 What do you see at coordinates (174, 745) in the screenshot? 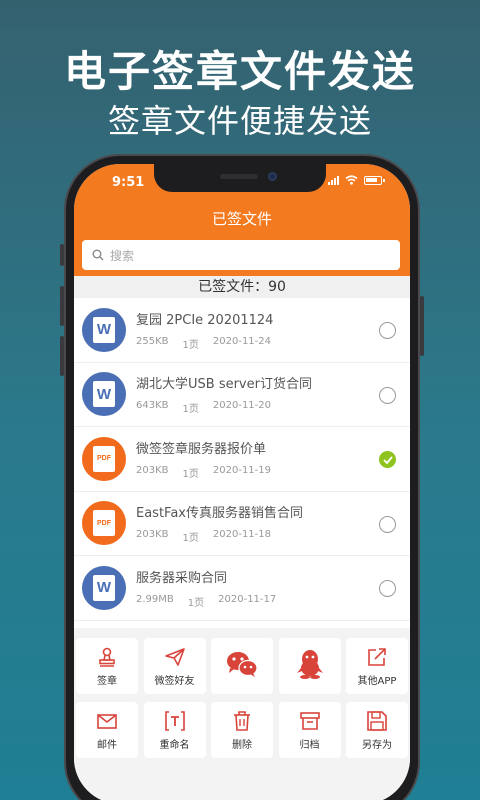
I see `action-label: 重命名` at bounding box center [174, 745].